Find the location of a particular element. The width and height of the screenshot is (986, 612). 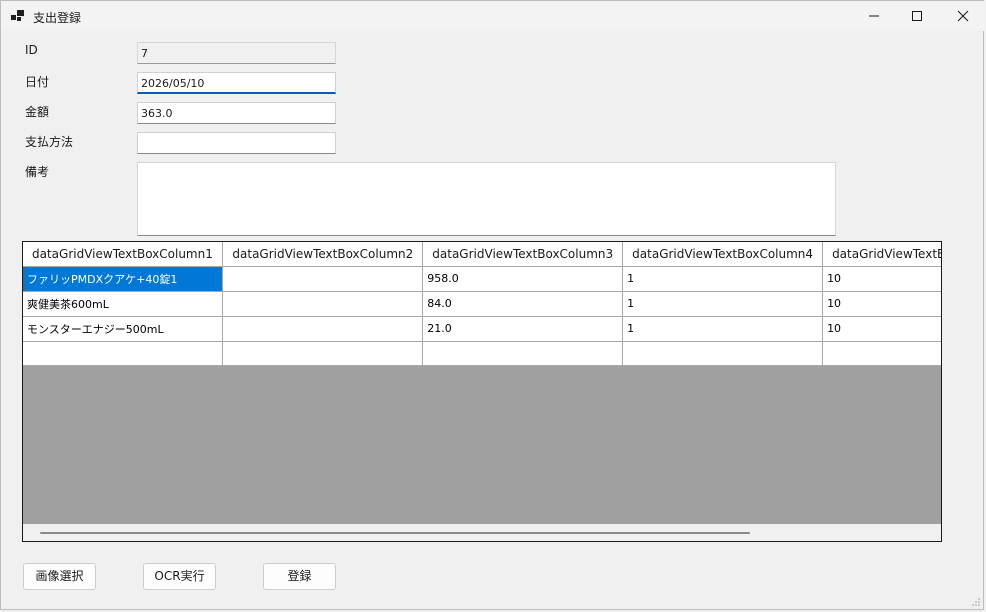

id-field: 7 is located at coordinates (236, 53).